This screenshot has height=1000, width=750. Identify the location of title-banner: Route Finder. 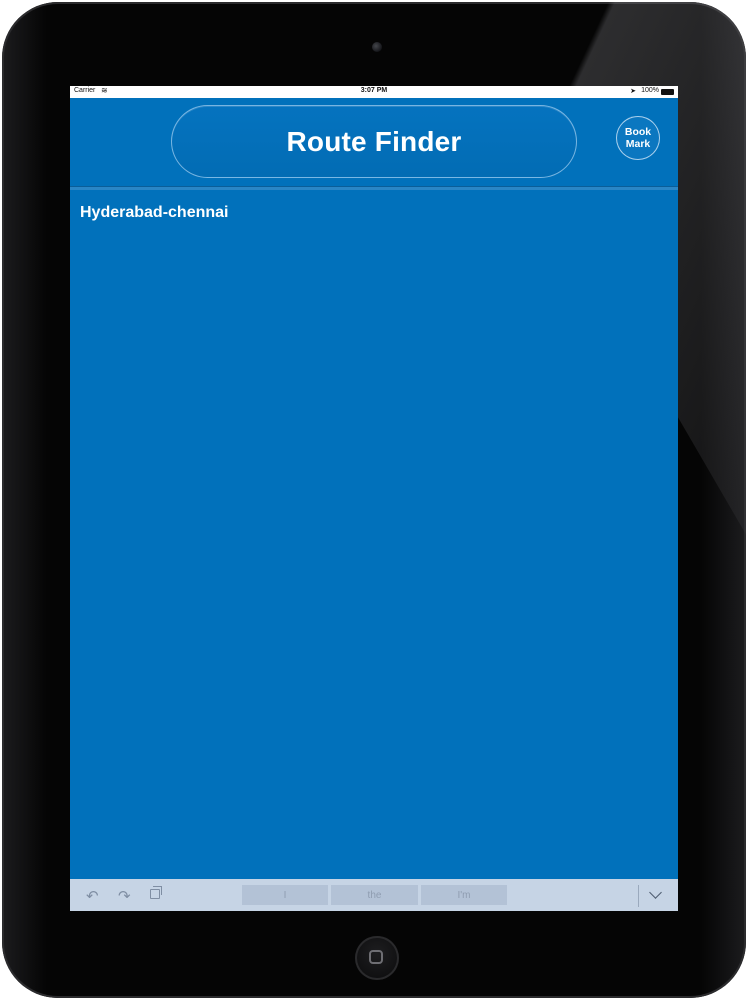
(374, 141).